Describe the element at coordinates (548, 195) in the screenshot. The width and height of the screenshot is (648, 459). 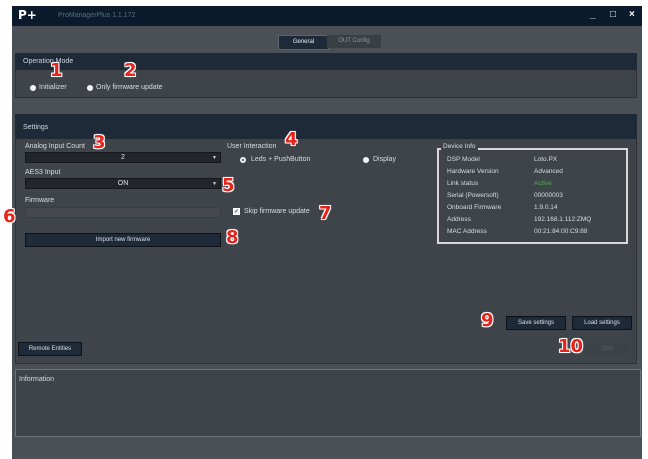
I see `device-info-value: 00000003` at that location.